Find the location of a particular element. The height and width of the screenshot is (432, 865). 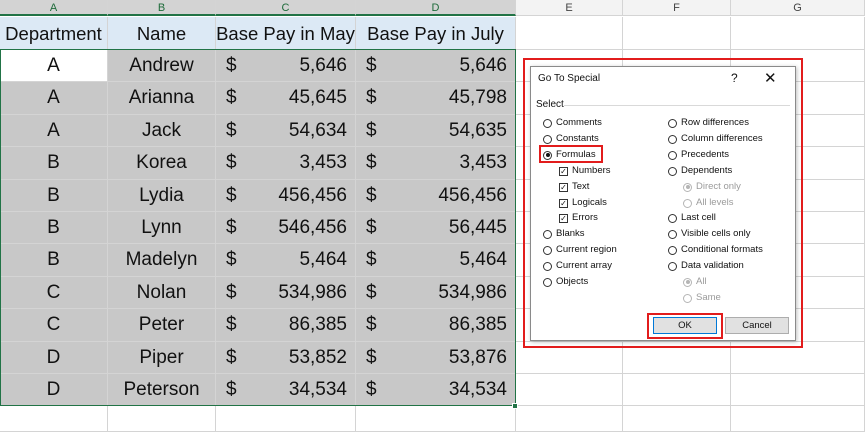

name-cell: Jack is located at coordinates (162, 131).